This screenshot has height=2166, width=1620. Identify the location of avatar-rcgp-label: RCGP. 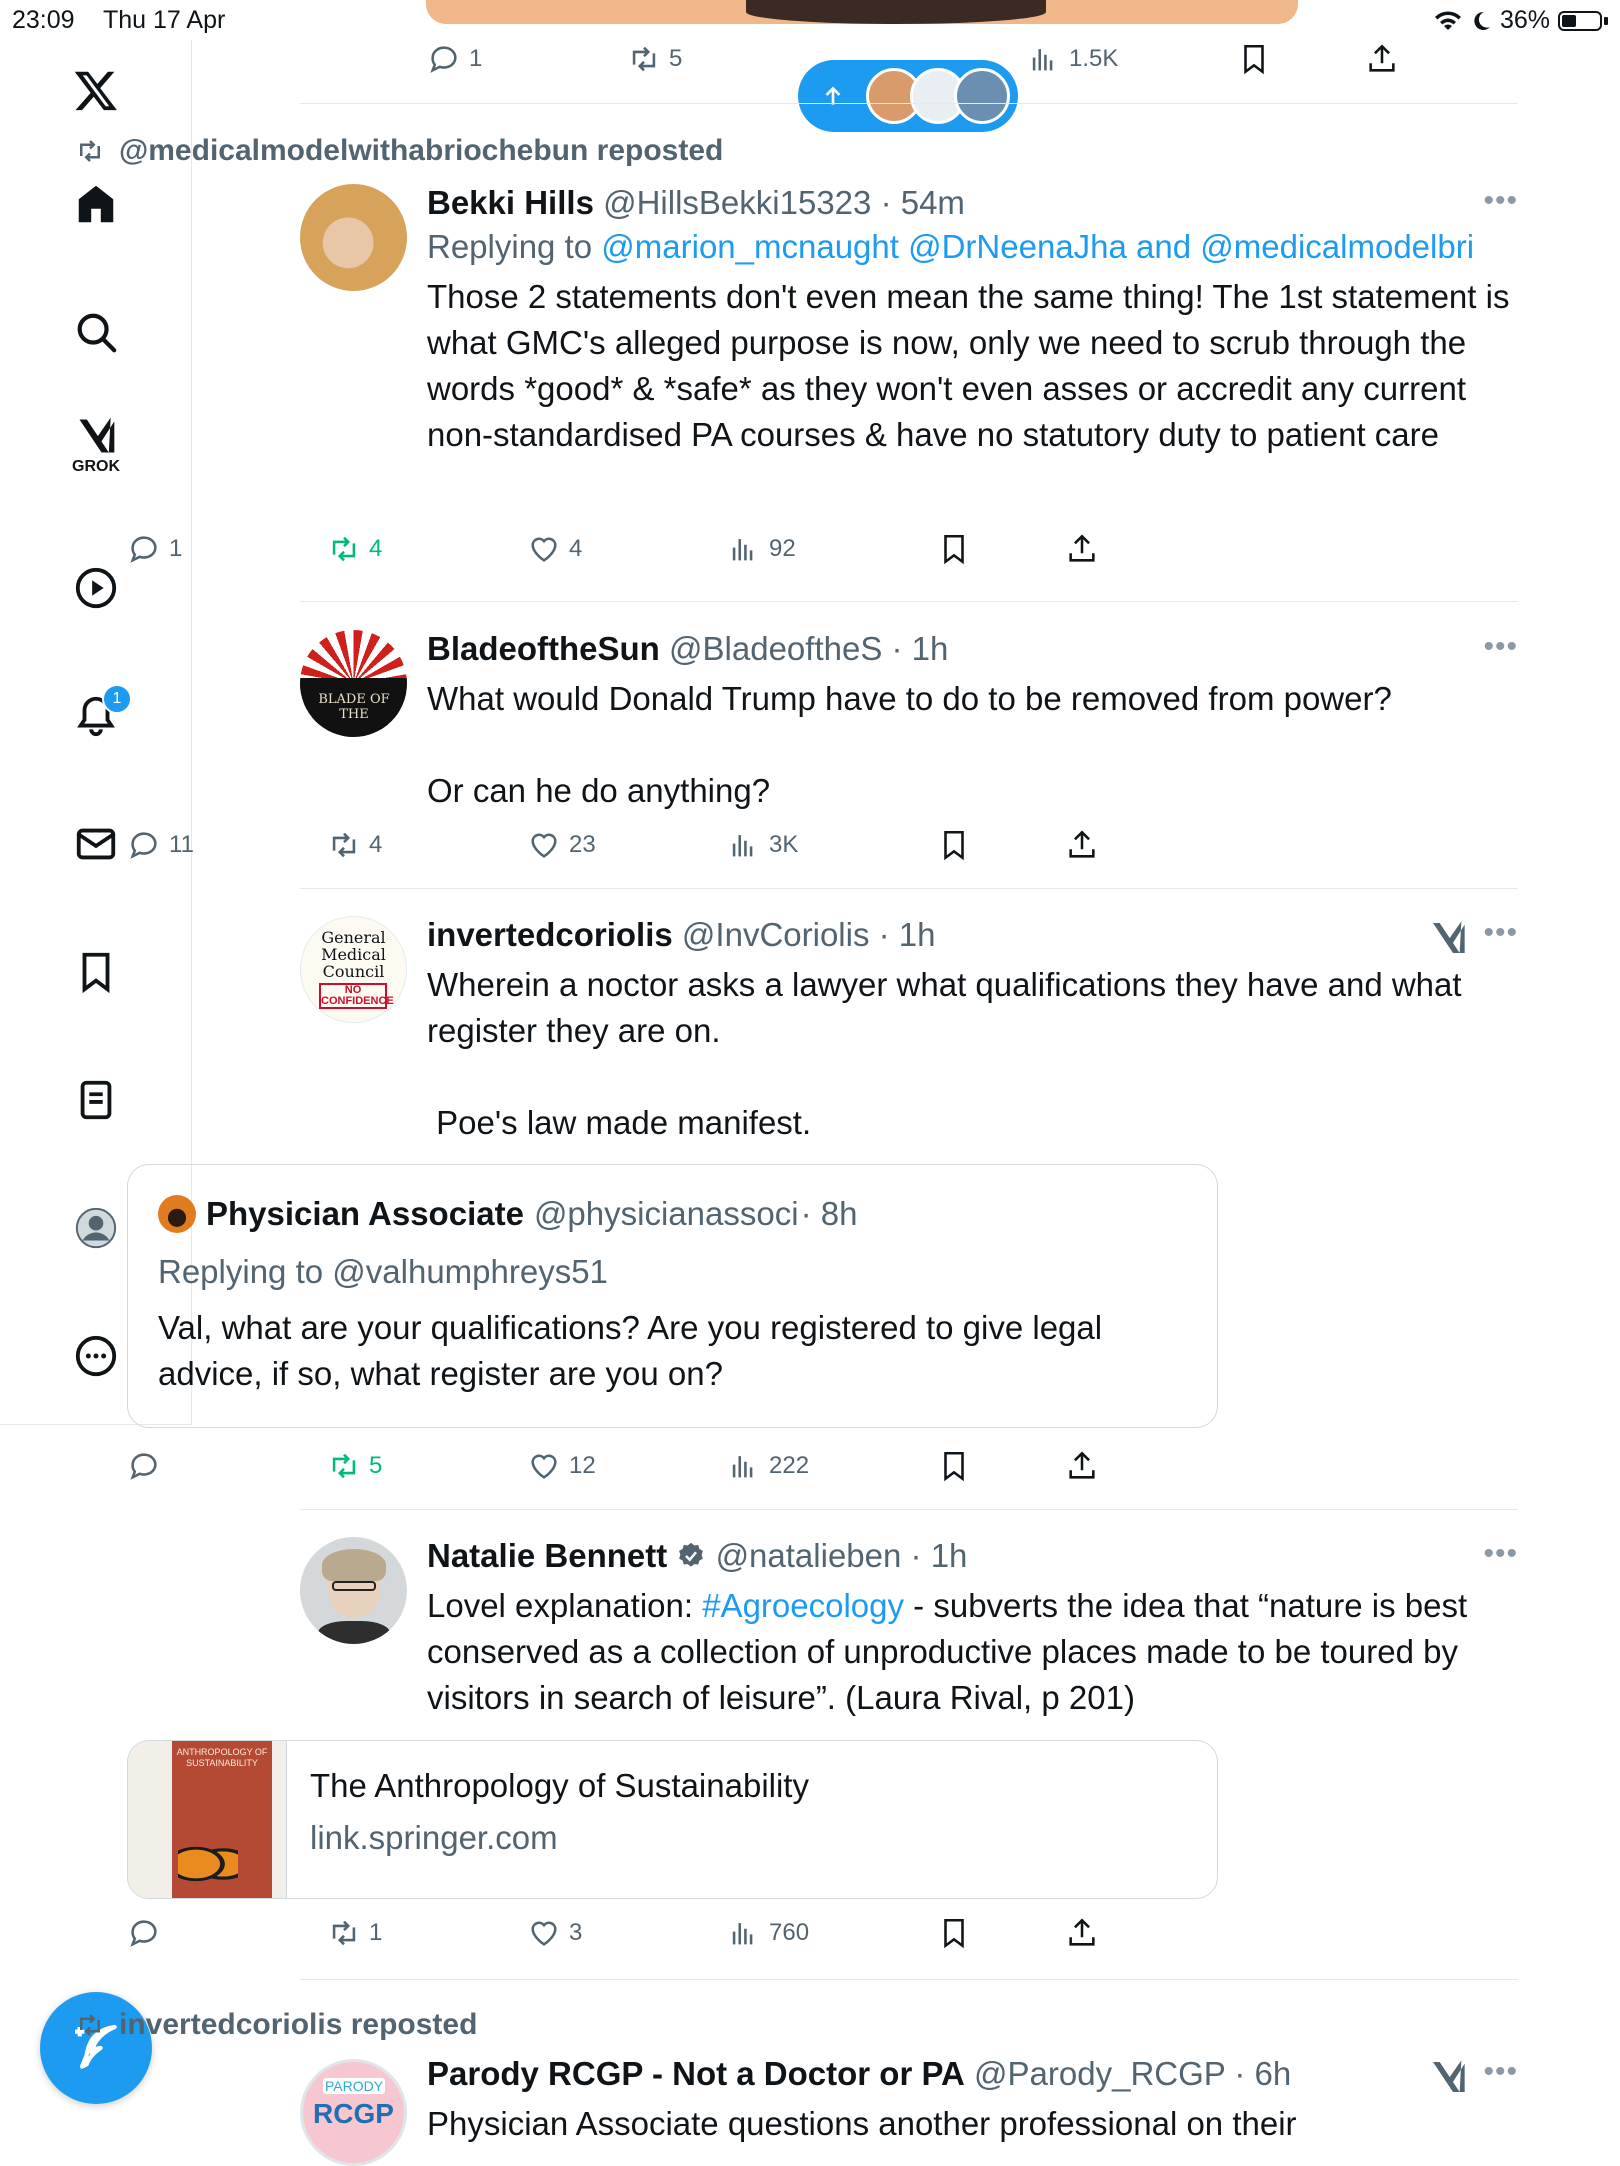
(353, 2113).